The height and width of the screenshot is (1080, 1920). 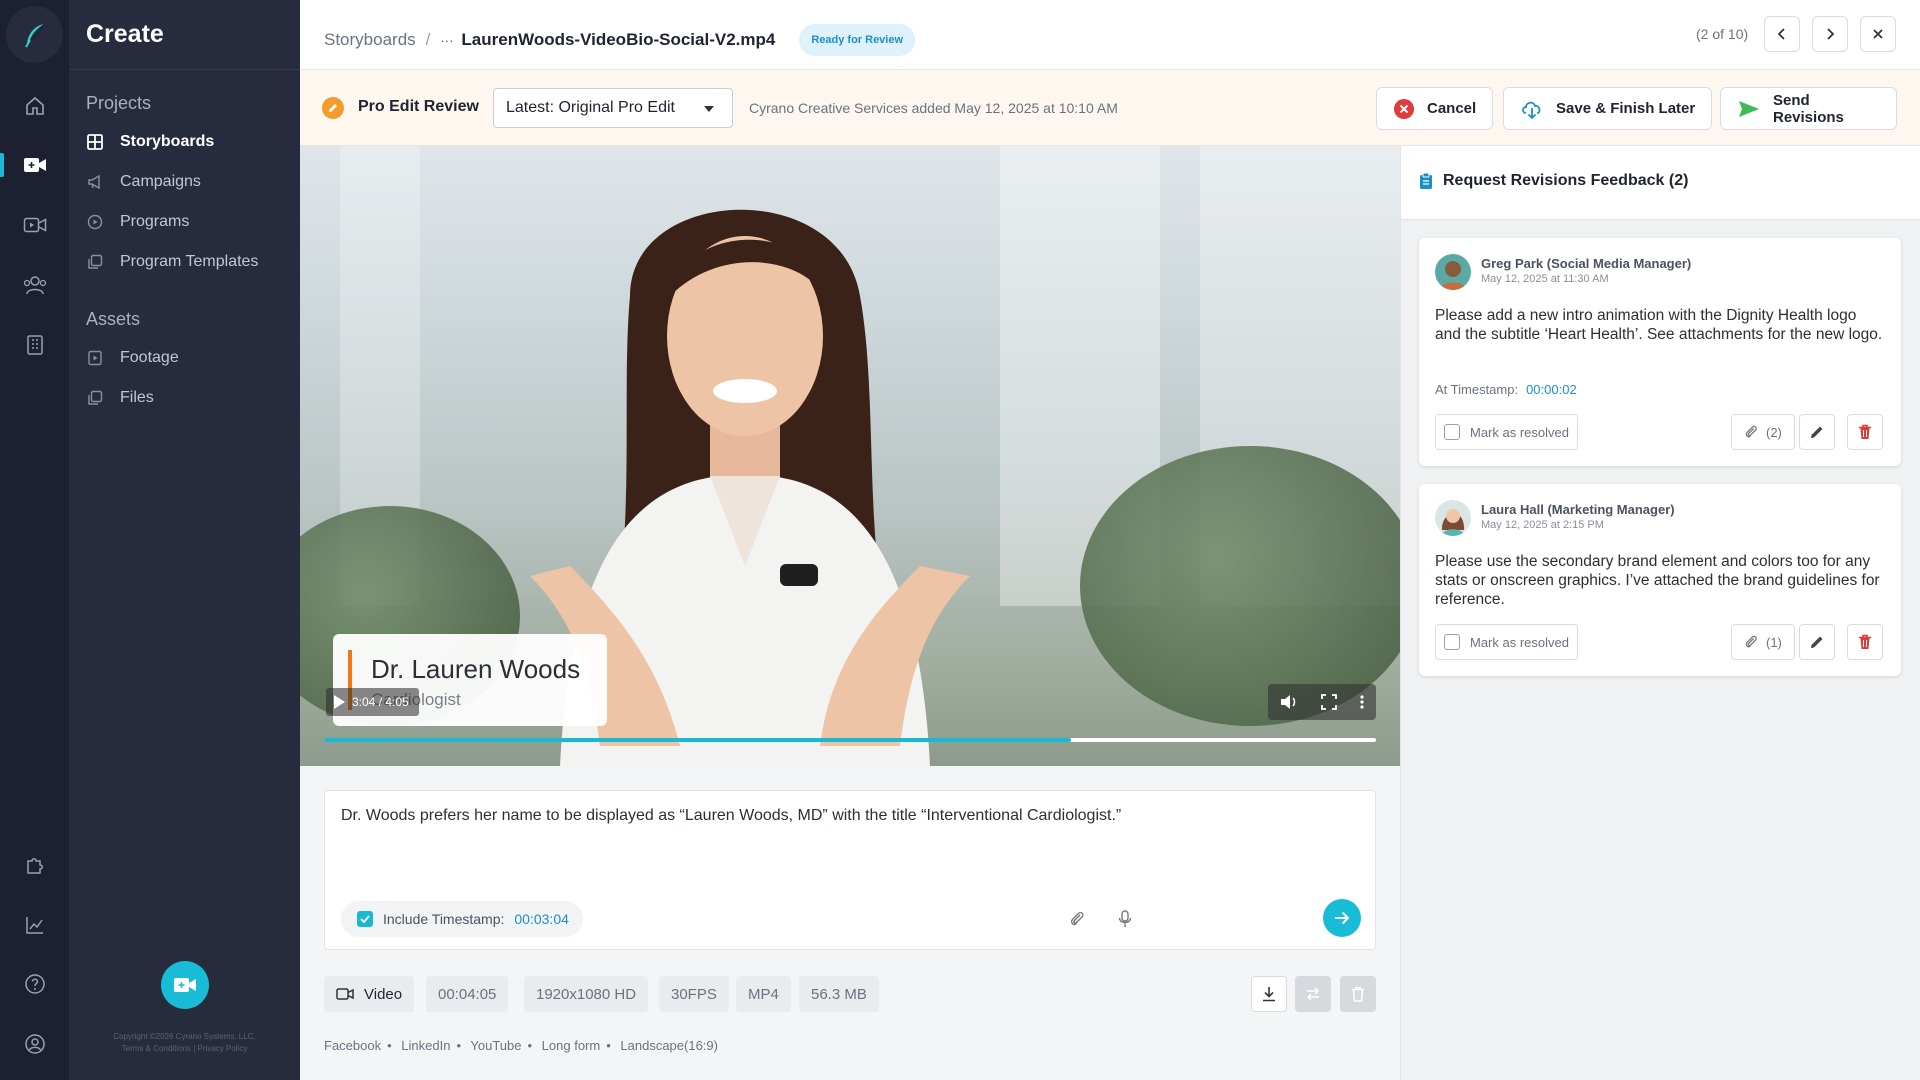 I want to click on analytics-icon, so click(x=34, y=925).